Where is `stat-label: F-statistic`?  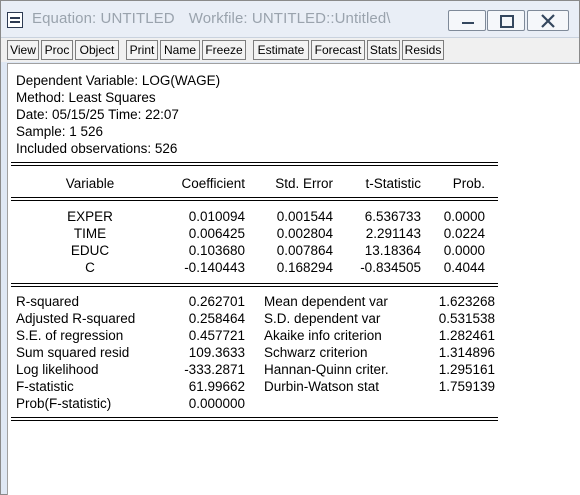
stat-label: F-statistic is located at coordinates (45, 386).